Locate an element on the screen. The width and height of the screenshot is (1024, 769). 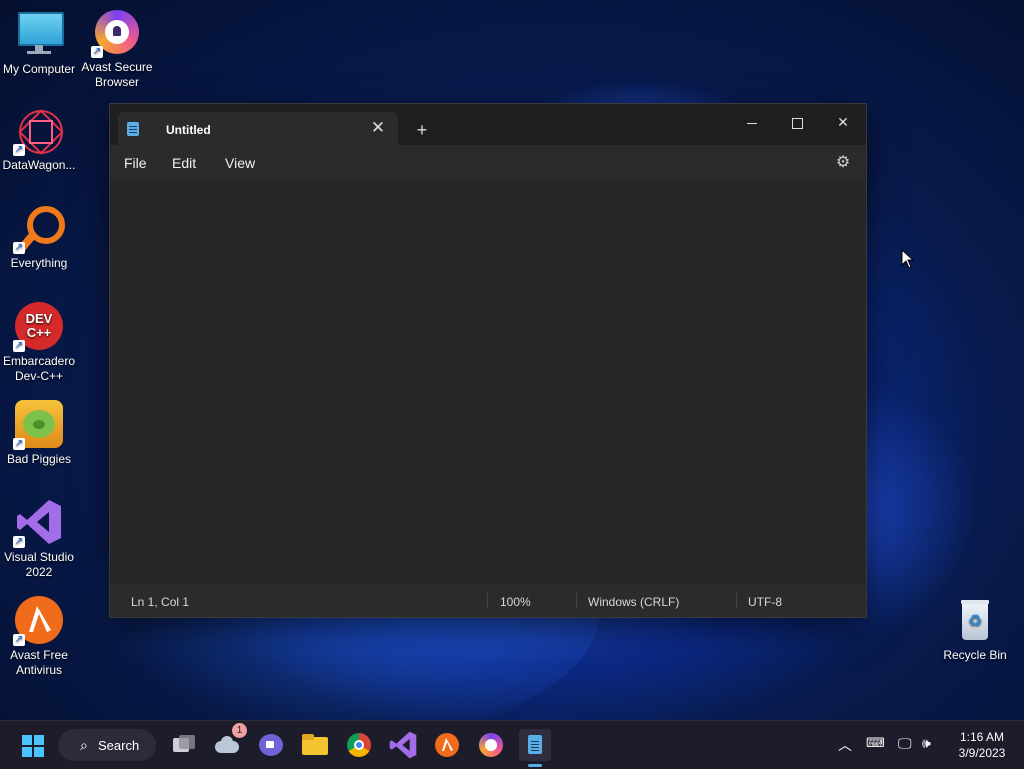
active-app-indicator is located at coordinates (535, 765).